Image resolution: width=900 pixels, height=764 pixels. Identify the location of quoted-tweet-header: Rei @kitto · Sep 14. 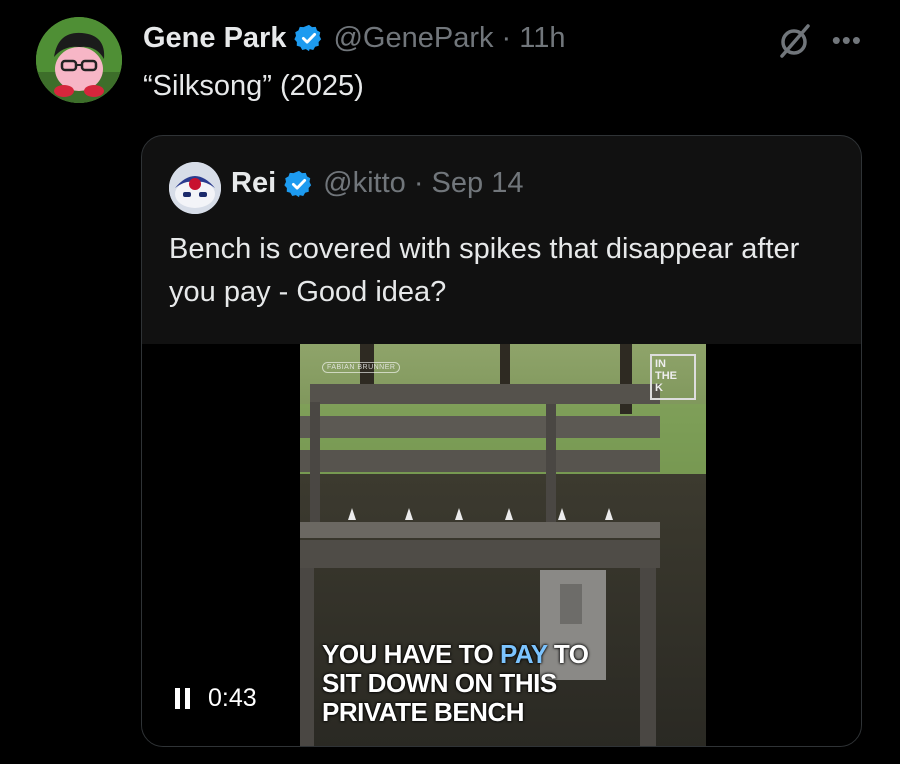
(377, 183).